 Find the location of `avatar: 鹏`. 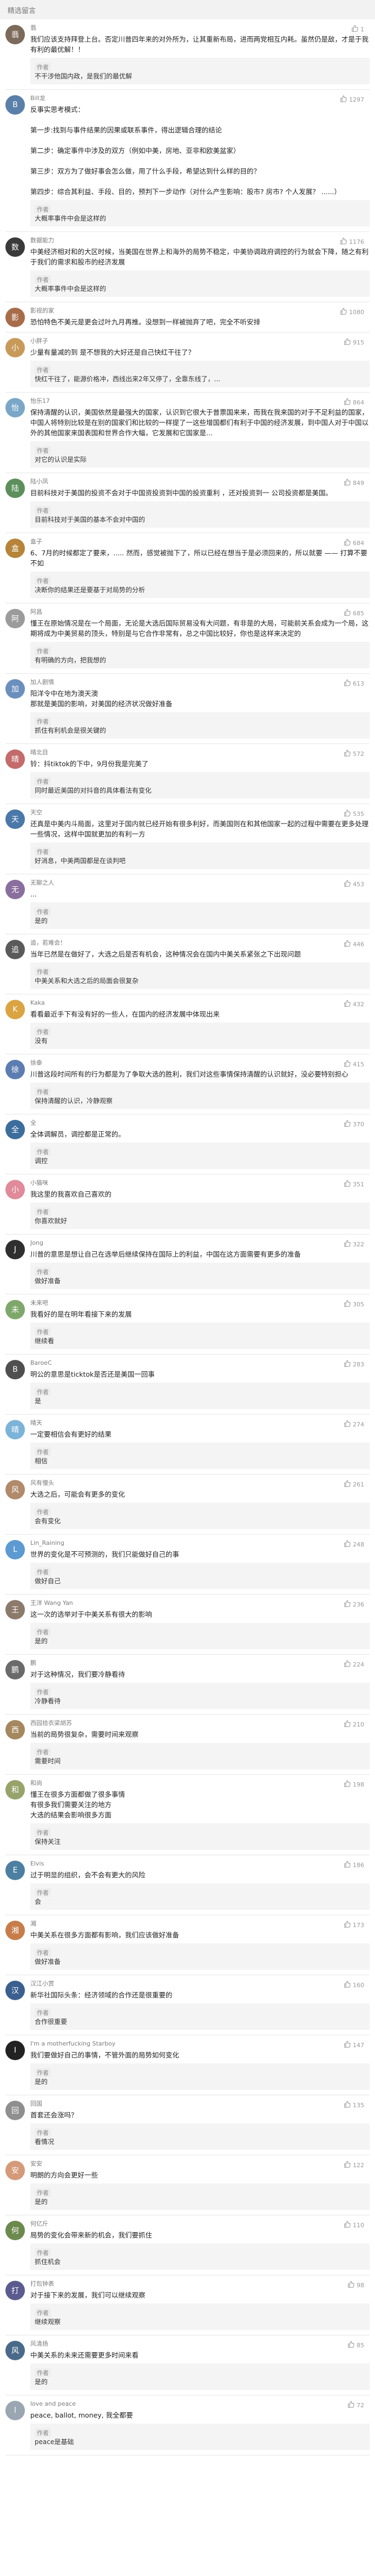

avatar: 鹏 is located at coordinates (15, 1670).